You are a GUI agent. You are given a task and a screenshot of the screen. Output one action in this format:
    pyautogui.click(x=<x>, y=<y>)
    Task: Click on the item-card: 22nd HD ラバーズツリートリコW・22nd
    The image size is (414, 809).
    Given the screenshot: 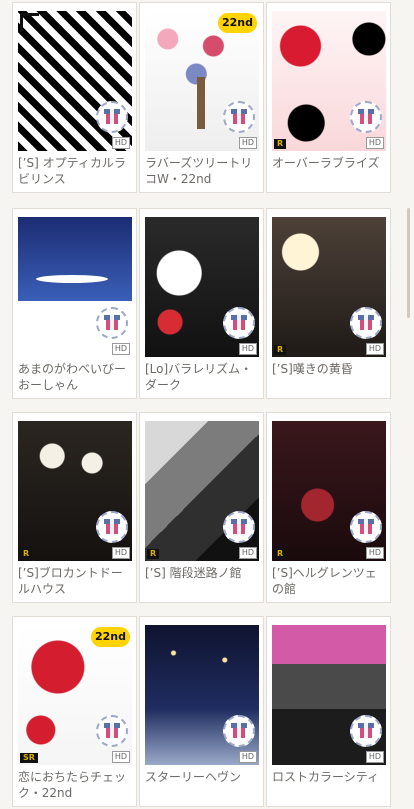 What is the action you would take?
    pyautogui.click(x=201, y=97)
    